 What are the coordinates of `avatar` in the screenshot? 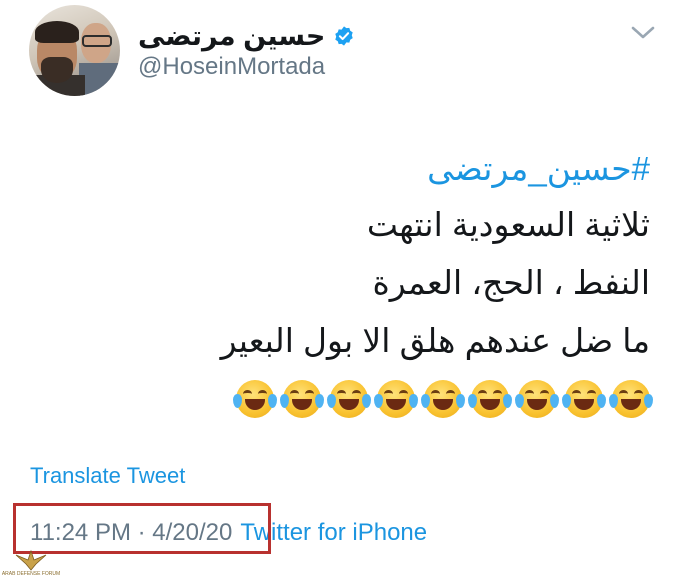 It's located at (74, 50).